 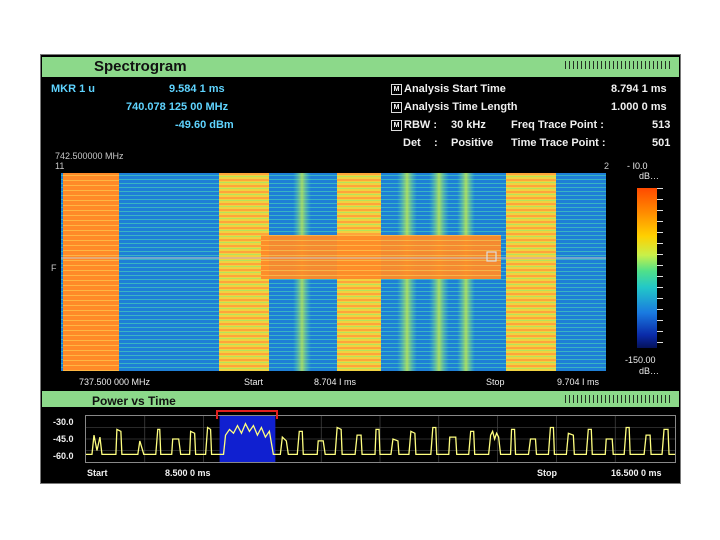 I want to click on pvt-title-bar: Power vs Time, so click(x=360, y=399).